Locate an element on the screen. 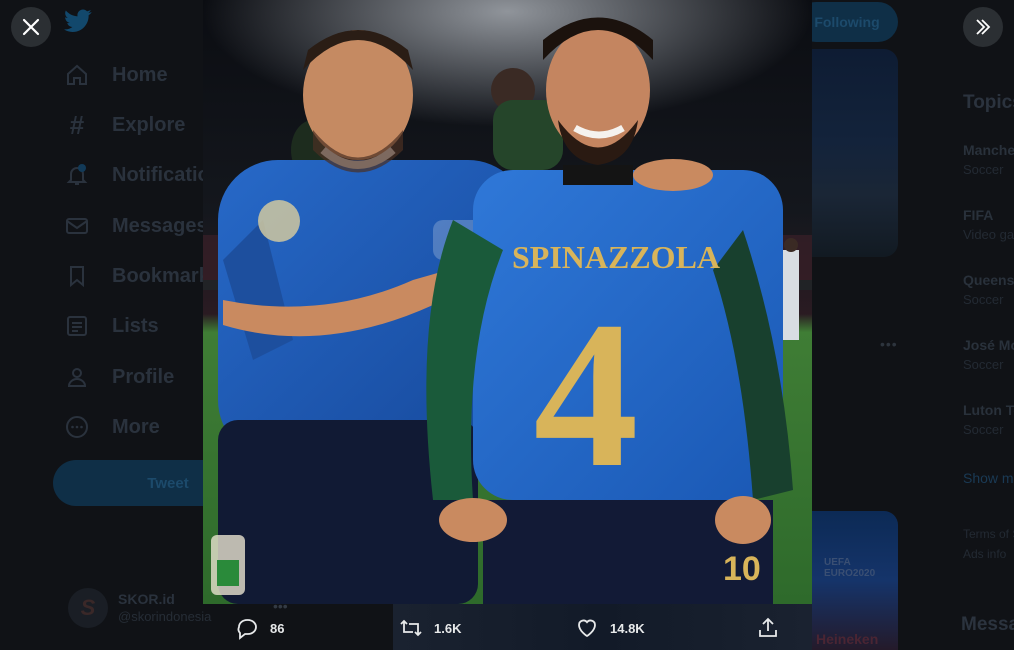 The width and height of the screenshot is (1014, 650). side-image-text-sponsor: Heineken is located at coordinates (847, 639).